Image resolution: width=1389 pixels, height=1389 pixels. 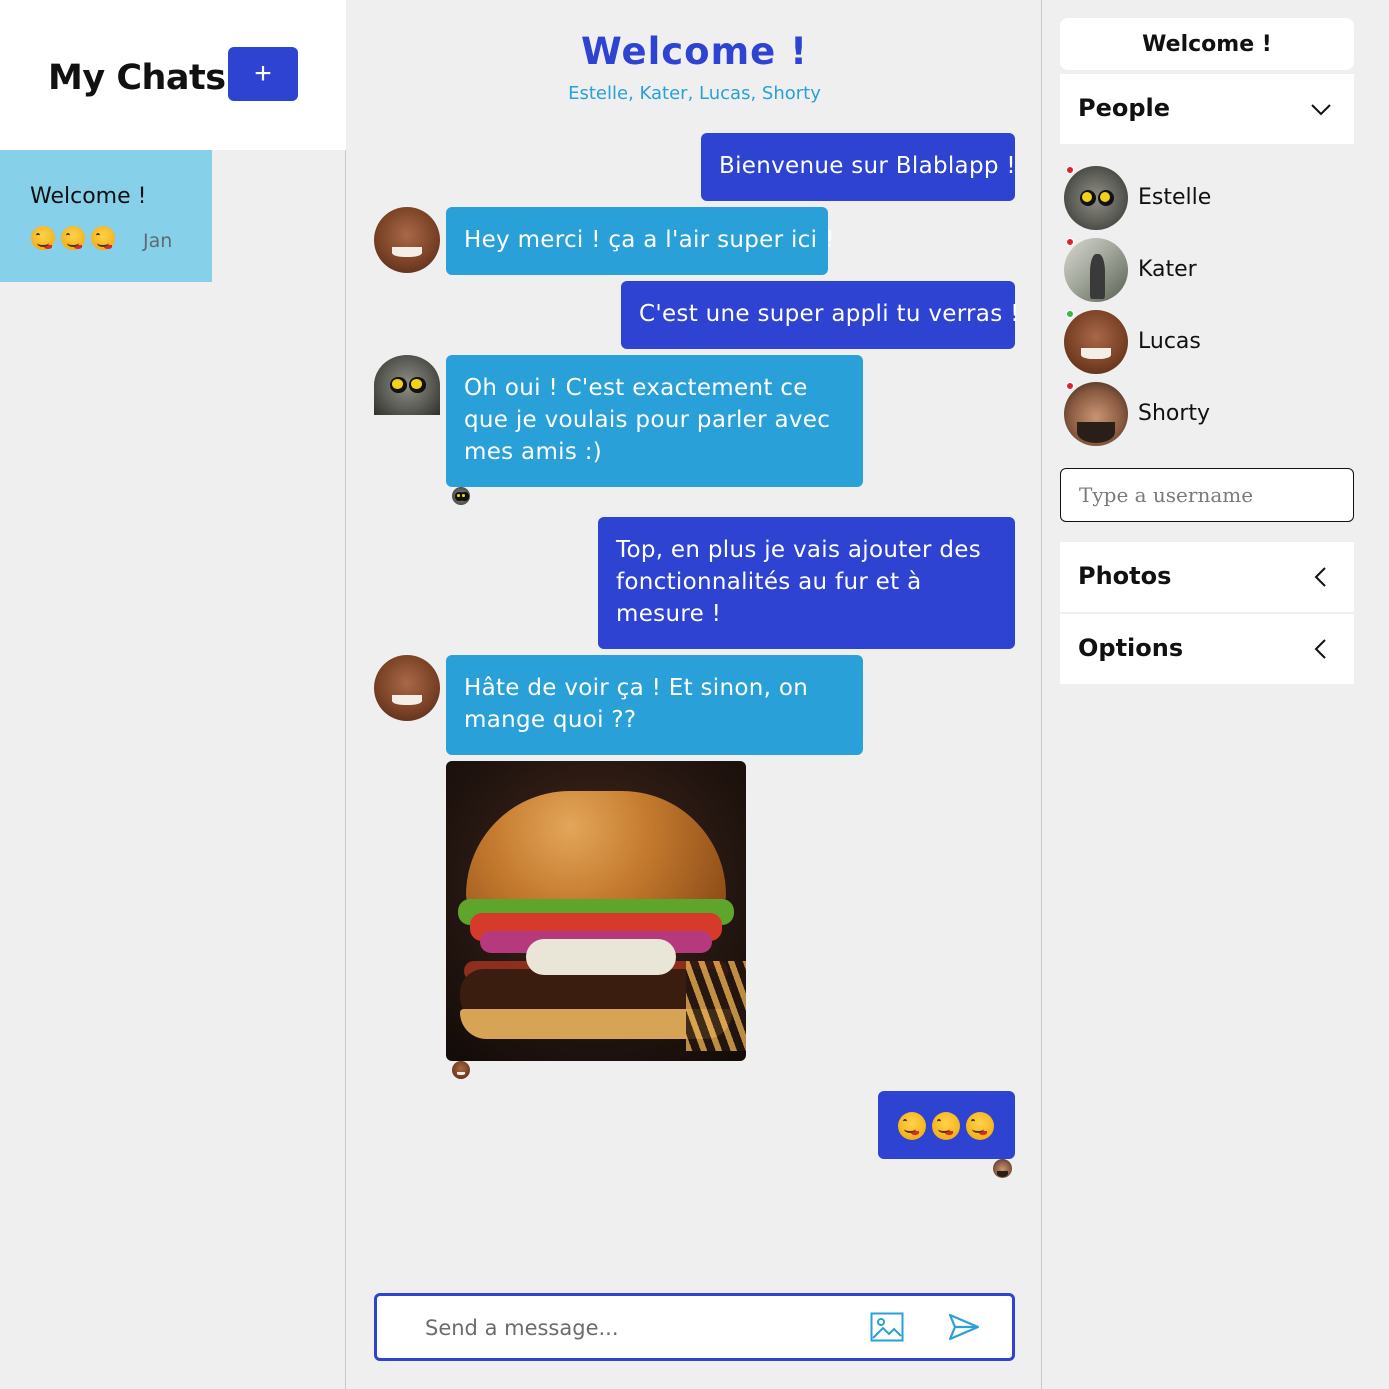 I want to click on person-kater: Kater, so click(x=1207, y=270).